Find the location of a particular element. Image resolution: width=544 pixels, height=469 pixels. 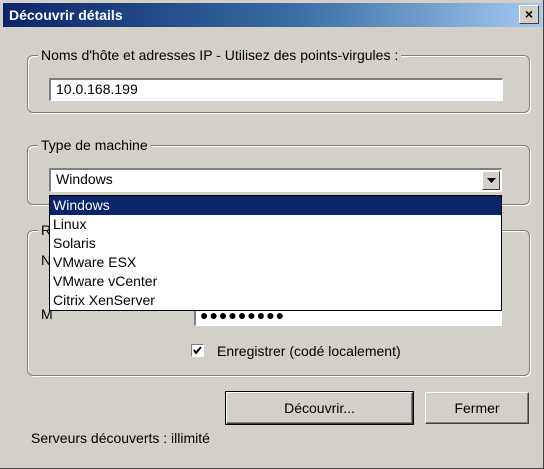

save-checkbox is located at coordinates (197, 350).